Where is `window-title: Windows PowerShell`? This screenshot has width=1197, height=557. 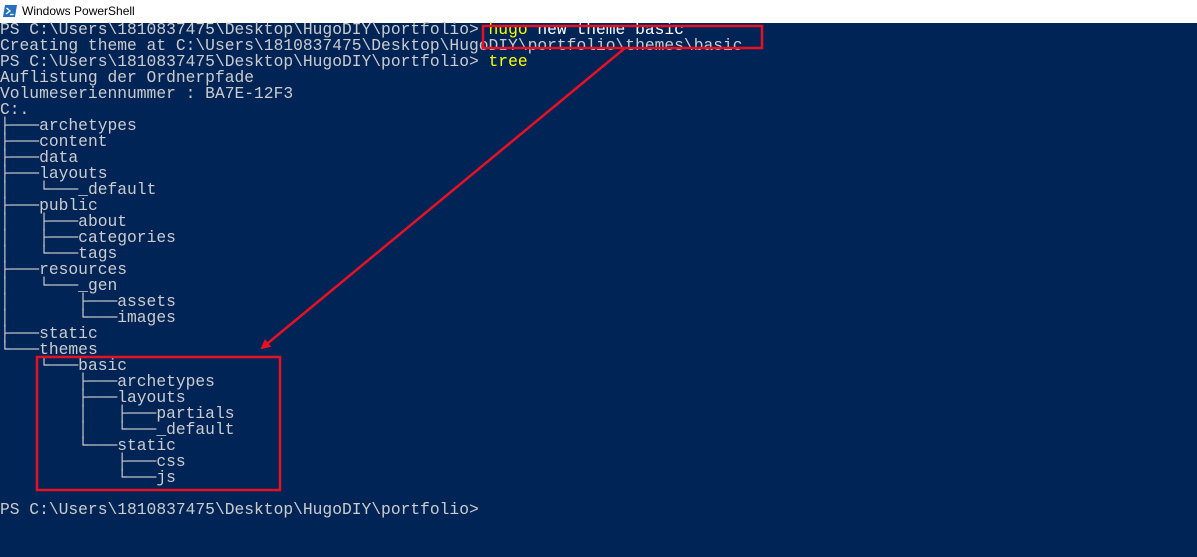 window-title: Windows PowerShell is located at coordinates (78, 11).